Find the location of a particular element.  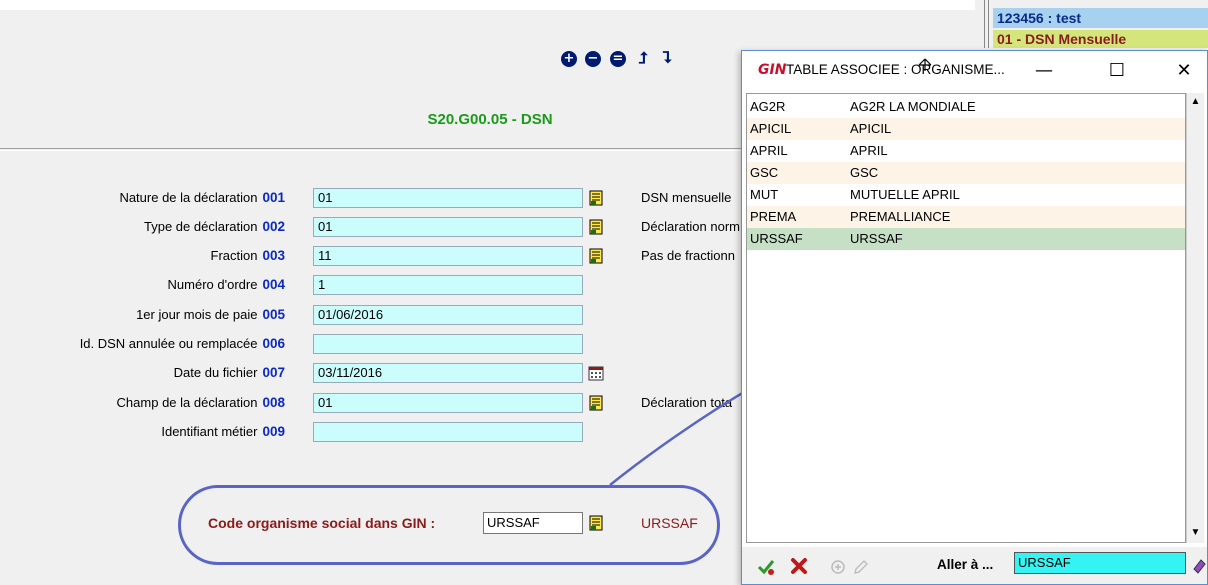

window-titlebar: GIN TABLE ASSOCIEE : ORGANISME... — ☐ ✕ is located at coordinates (974, 71).